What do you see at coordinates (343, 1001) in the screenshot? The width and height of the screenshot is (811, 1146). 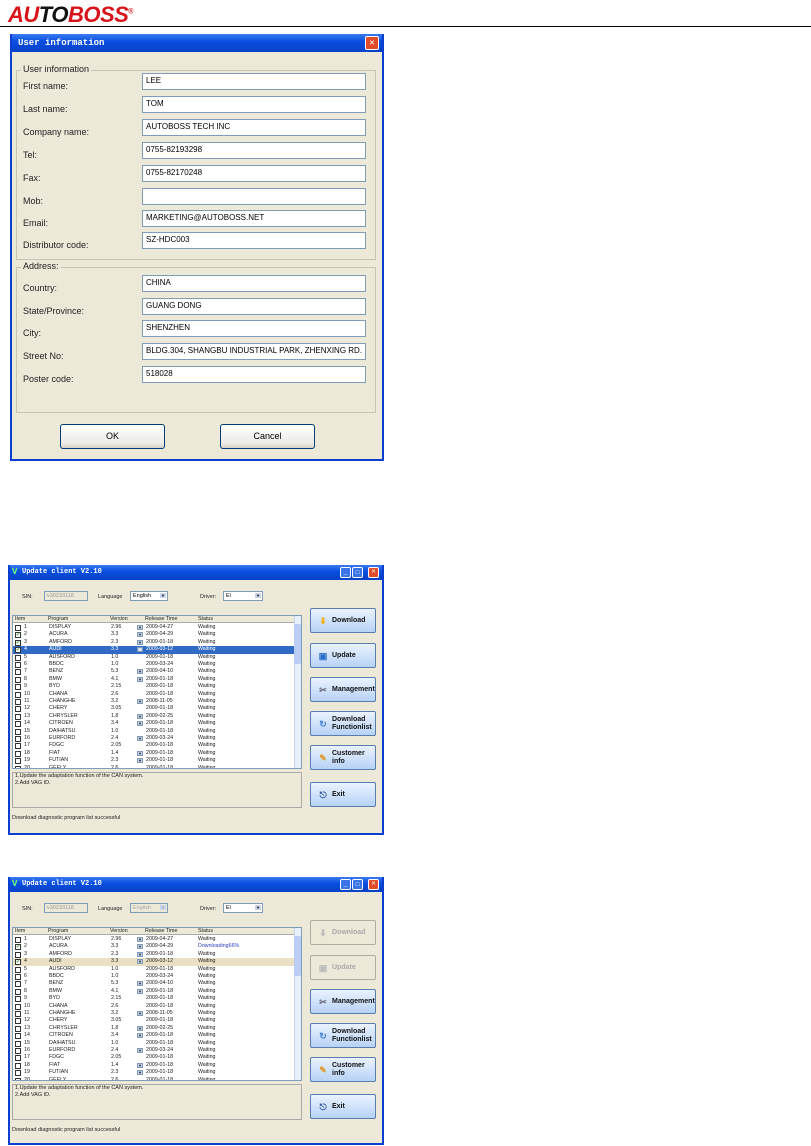 I see `button-management: ✂ Management` at bounding box center [343, 1001].